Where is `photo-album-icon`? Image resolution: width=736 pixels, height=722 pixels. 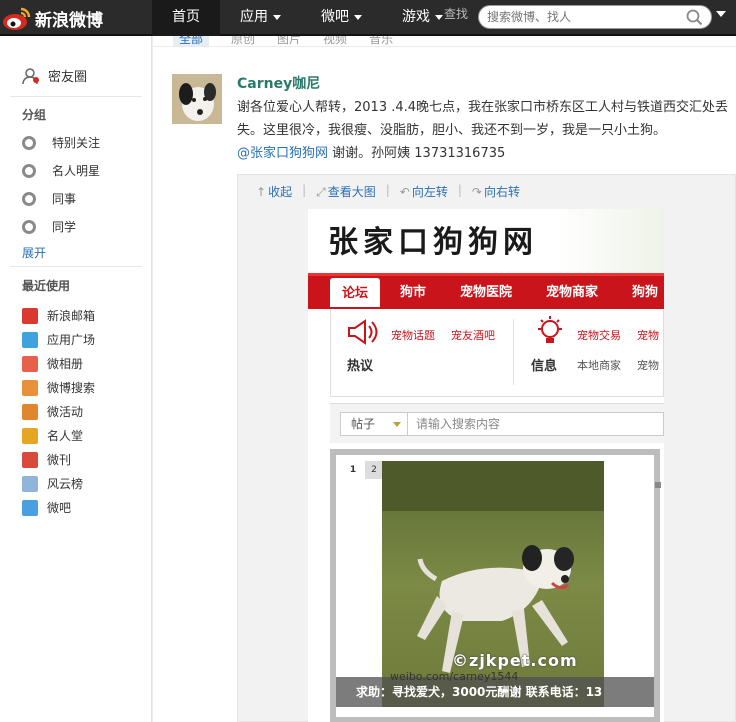 photo-album-icon is located at coordinates (30, 363).